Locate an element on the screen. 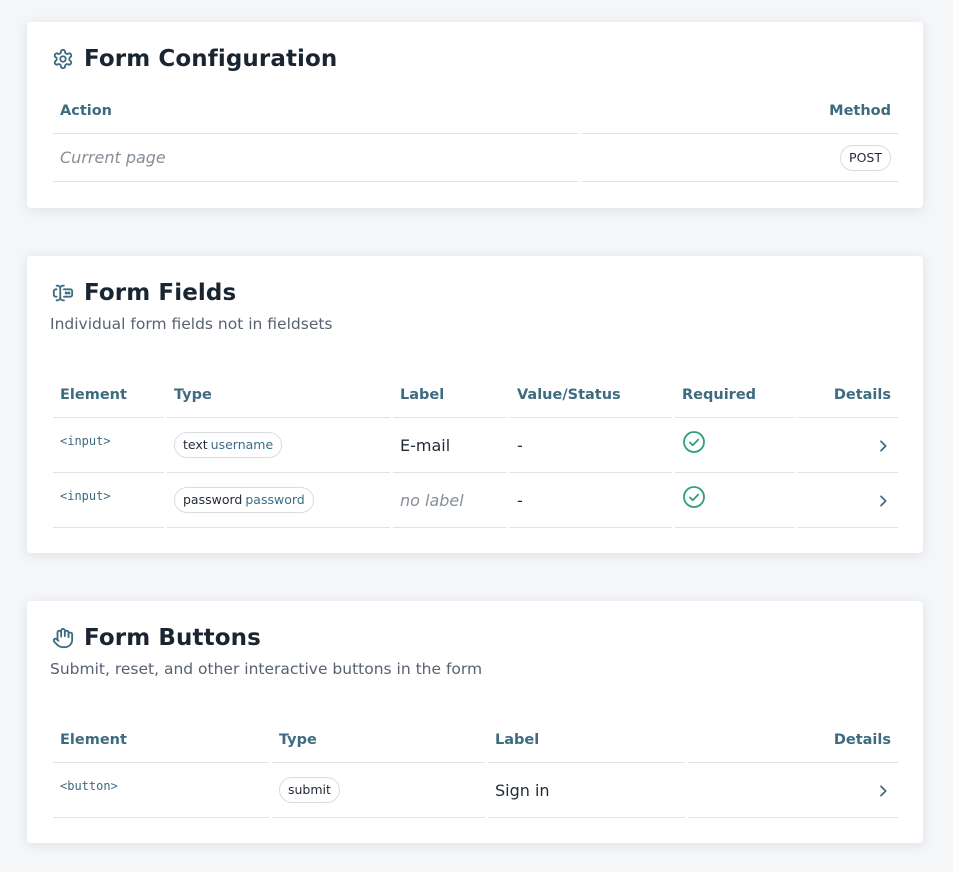 This screenshot has height=872, width=953. type-badge: password password is located at coordinates (244, 500).